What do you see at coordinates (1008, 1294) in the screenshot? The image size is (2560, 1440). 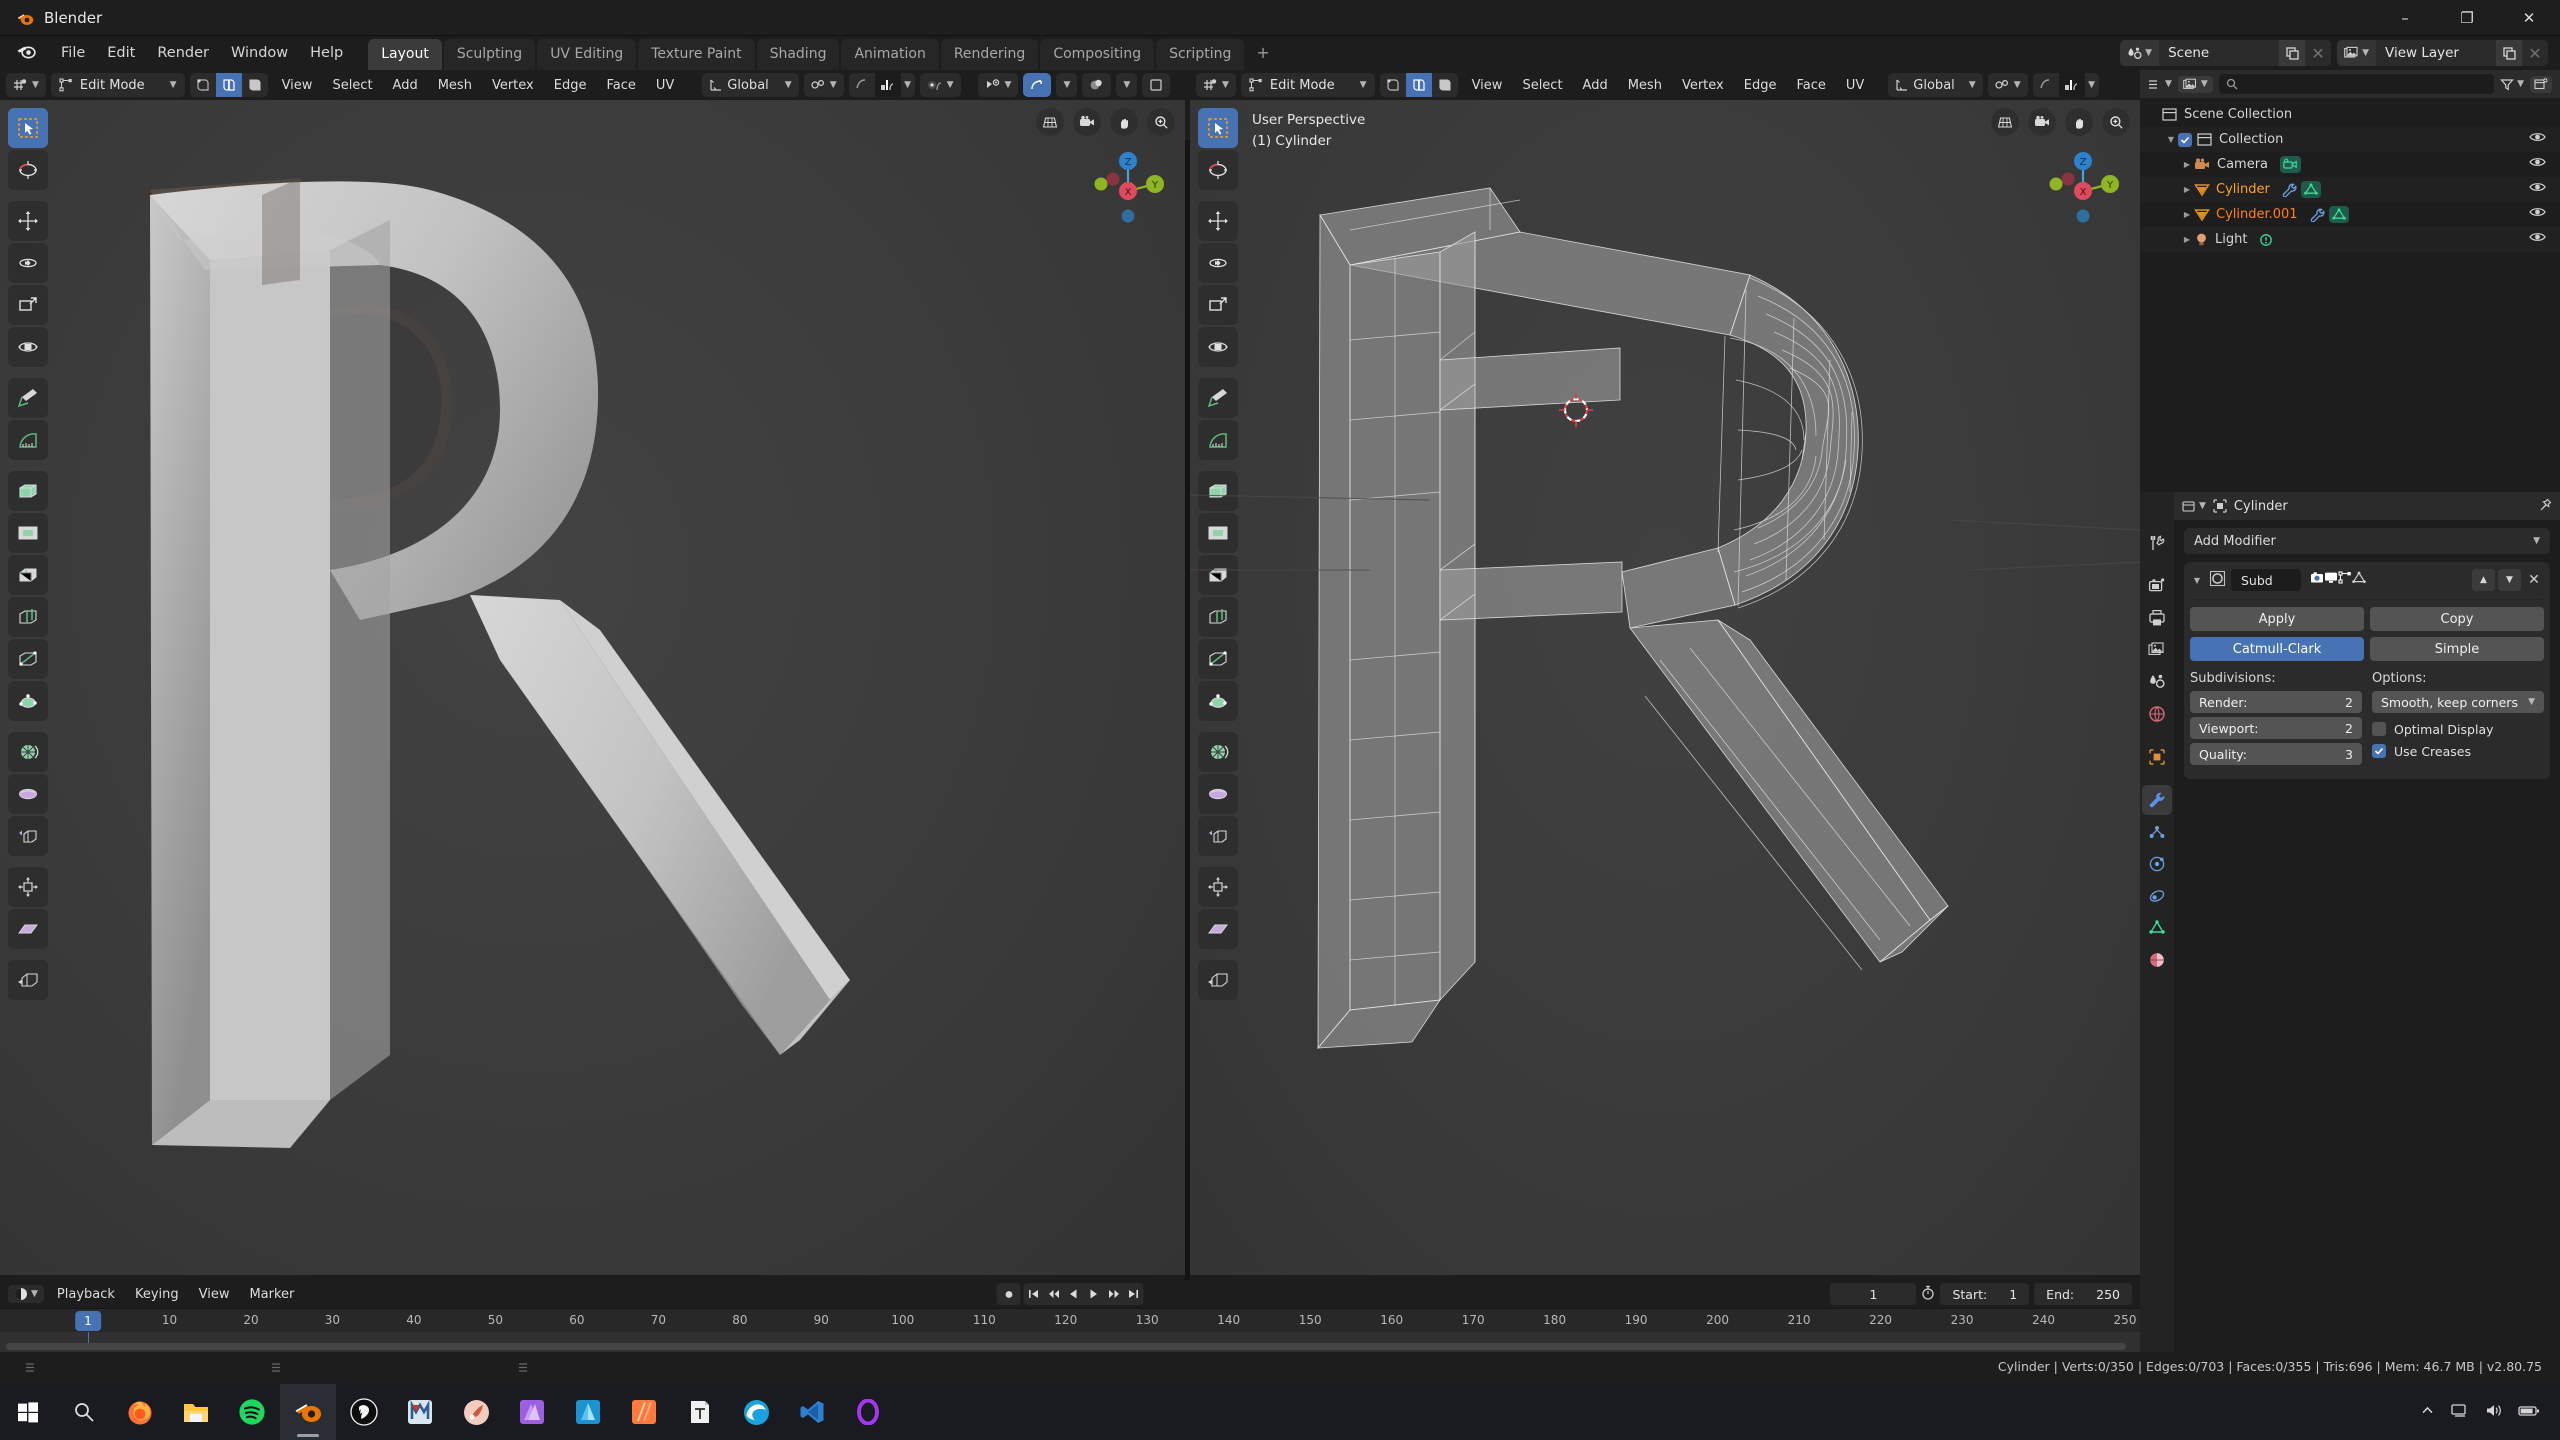 I see `auto-keyframe-button` at bounding box center [1008, 1294].